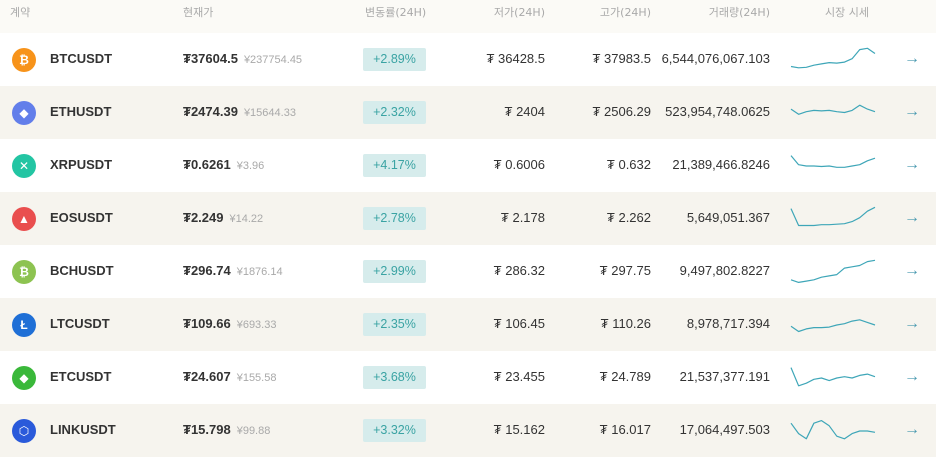 The image size is (936, 457). What do you see at coordinates (207, 164) in the screenshot?
I see `price-usdt: ₮0.6261` at bounding box center [207, 164].